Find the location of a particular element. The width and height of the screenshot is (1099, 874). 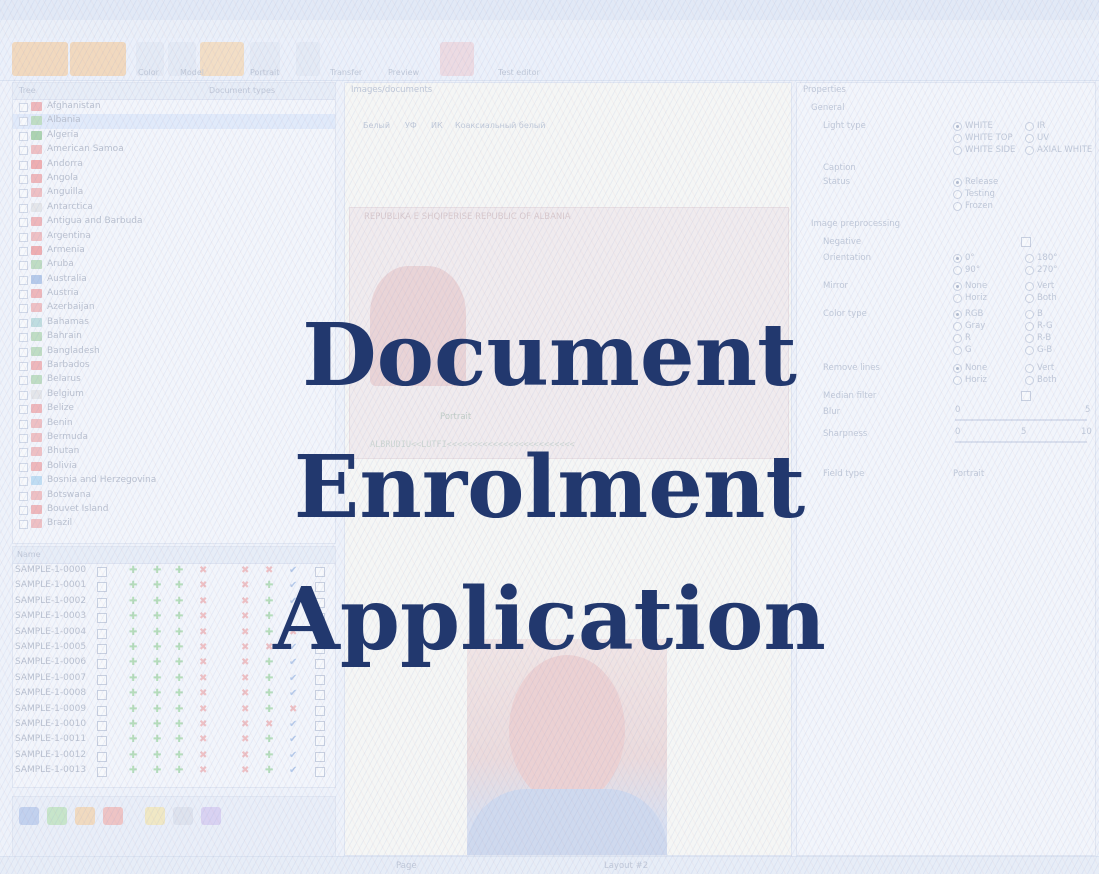

country-item: Angola is located at coordinates (174, 179).